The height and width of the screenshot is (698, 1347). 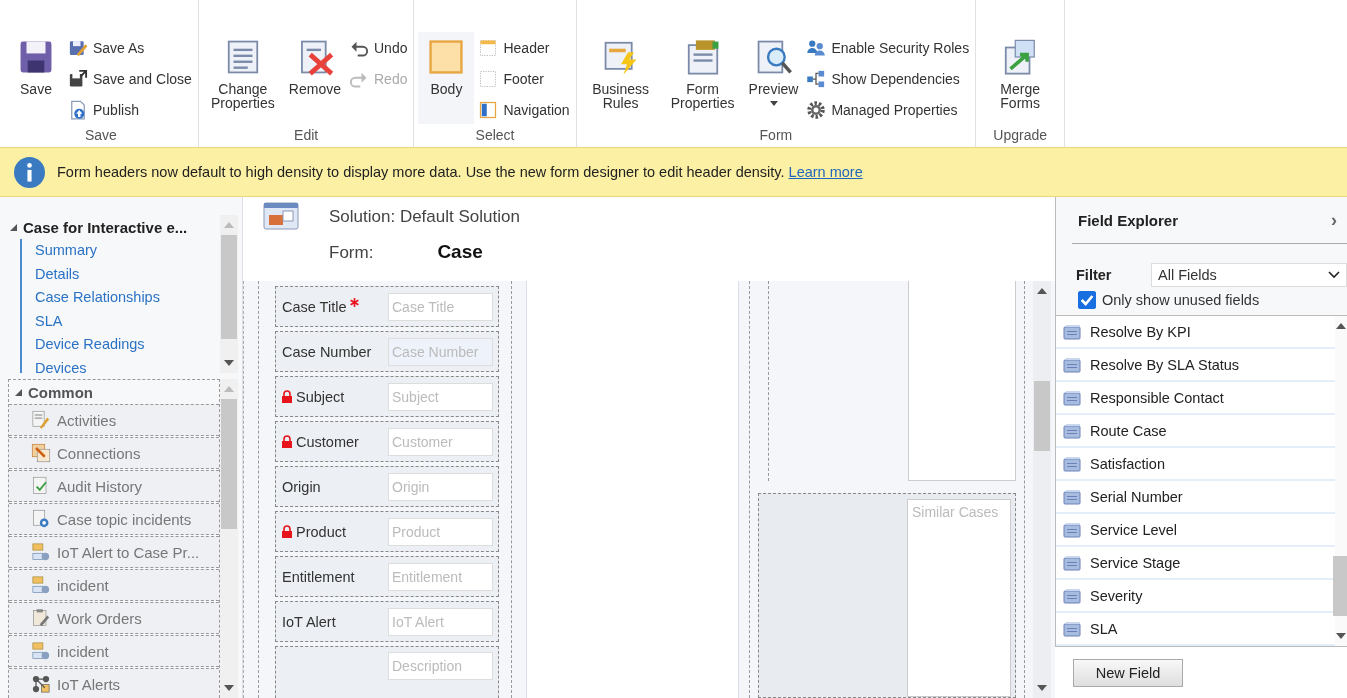 I want to click on collapse-button: ›, so click(x=1334, y=220).